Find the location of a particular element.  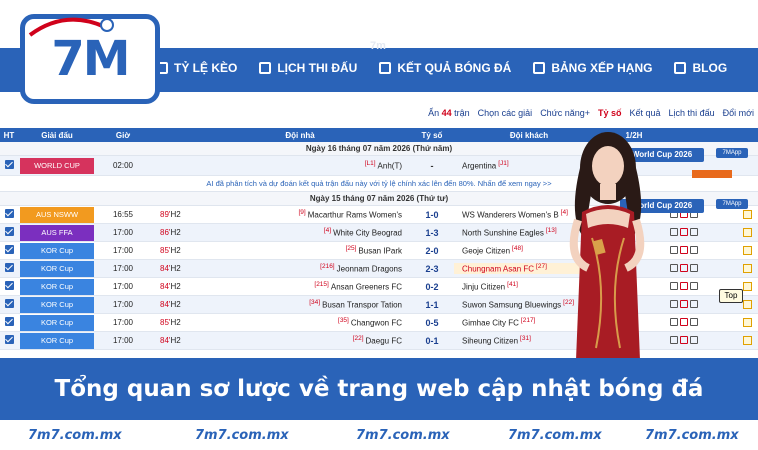

hidden-prefix: Ẩn is located at coordinates (434, 113).